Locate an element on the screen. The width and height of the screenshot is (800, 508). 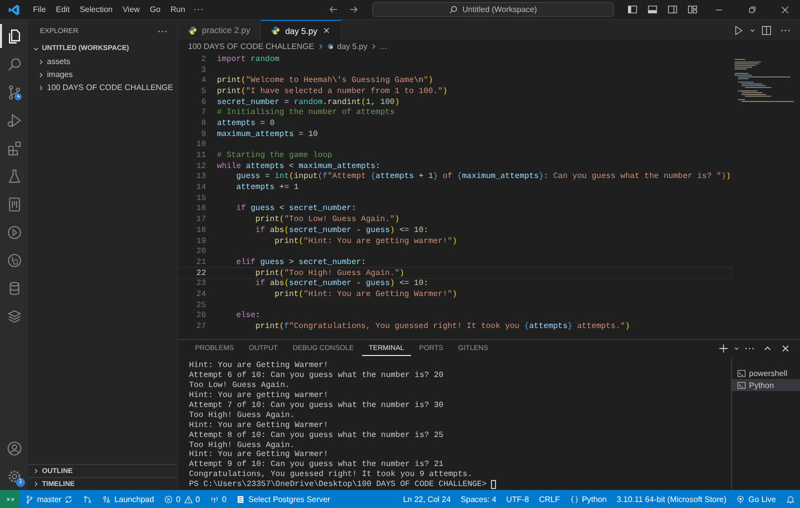
line-number: 17 is located at coordinates (200, 219).